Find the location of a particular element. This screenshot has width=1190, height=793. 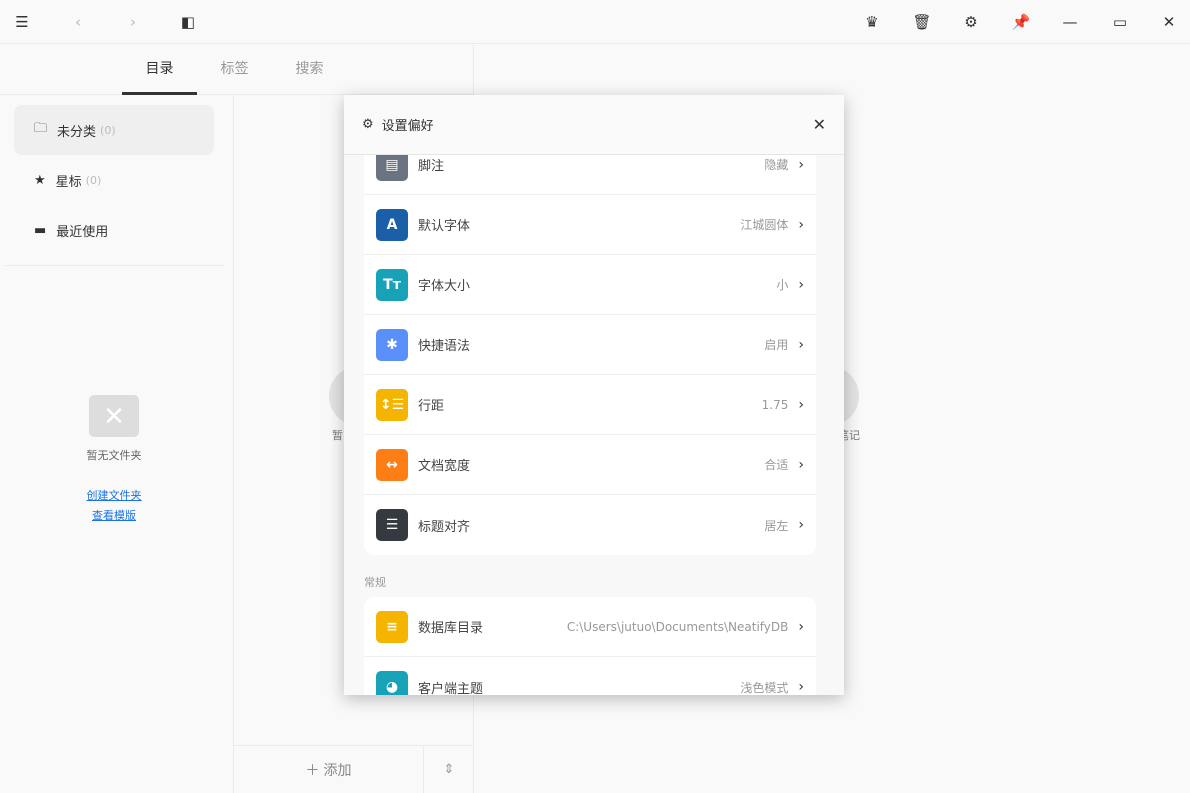

sidebar-toggle-icon: ◧ is located at coordinates (188, 22).